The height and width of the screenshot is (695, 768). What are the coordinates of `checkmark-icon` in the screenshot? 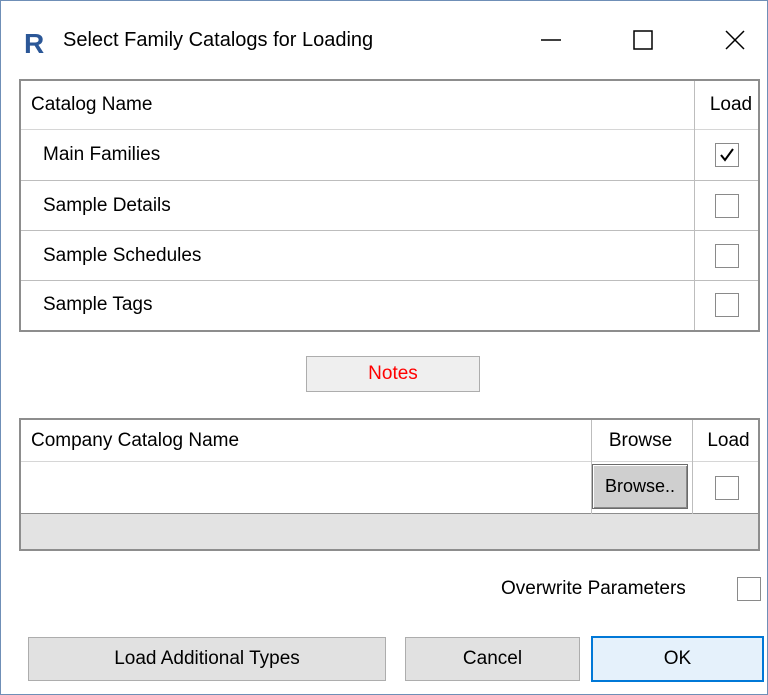 It's located at (727, 155).